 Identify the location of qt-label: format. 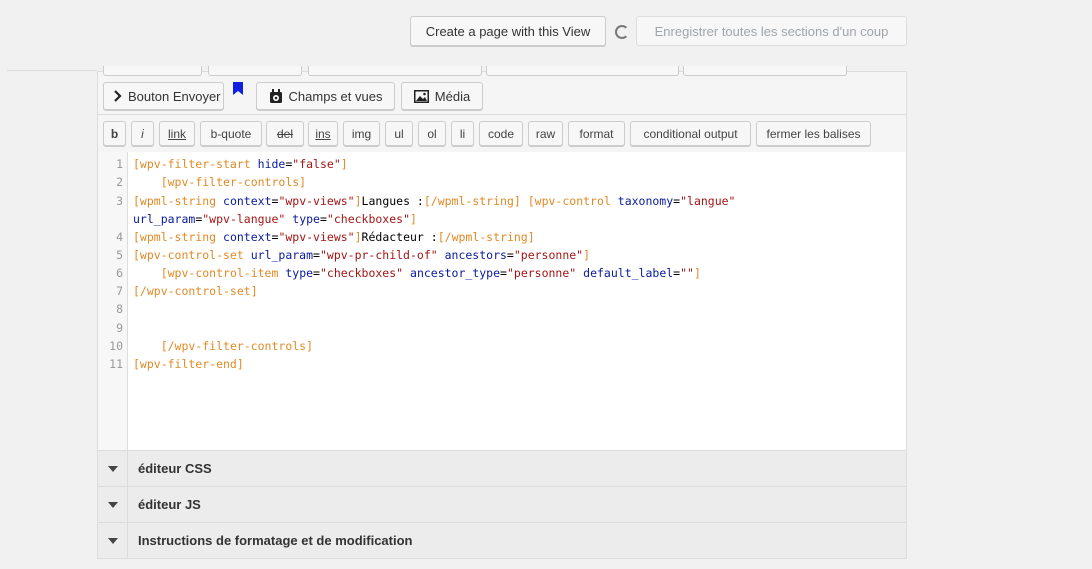
(596, 133).